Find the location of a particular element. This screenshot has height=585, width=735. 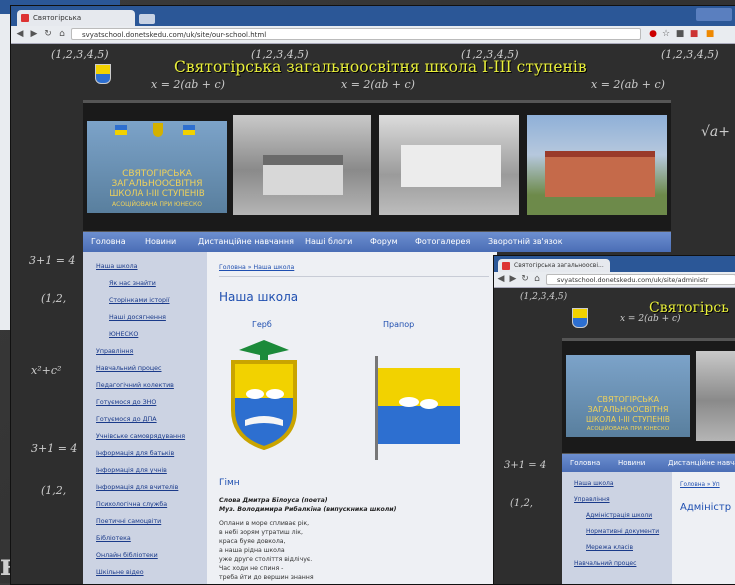

sidebar-item: Психологічна служба is located at coordinates (131, 504).